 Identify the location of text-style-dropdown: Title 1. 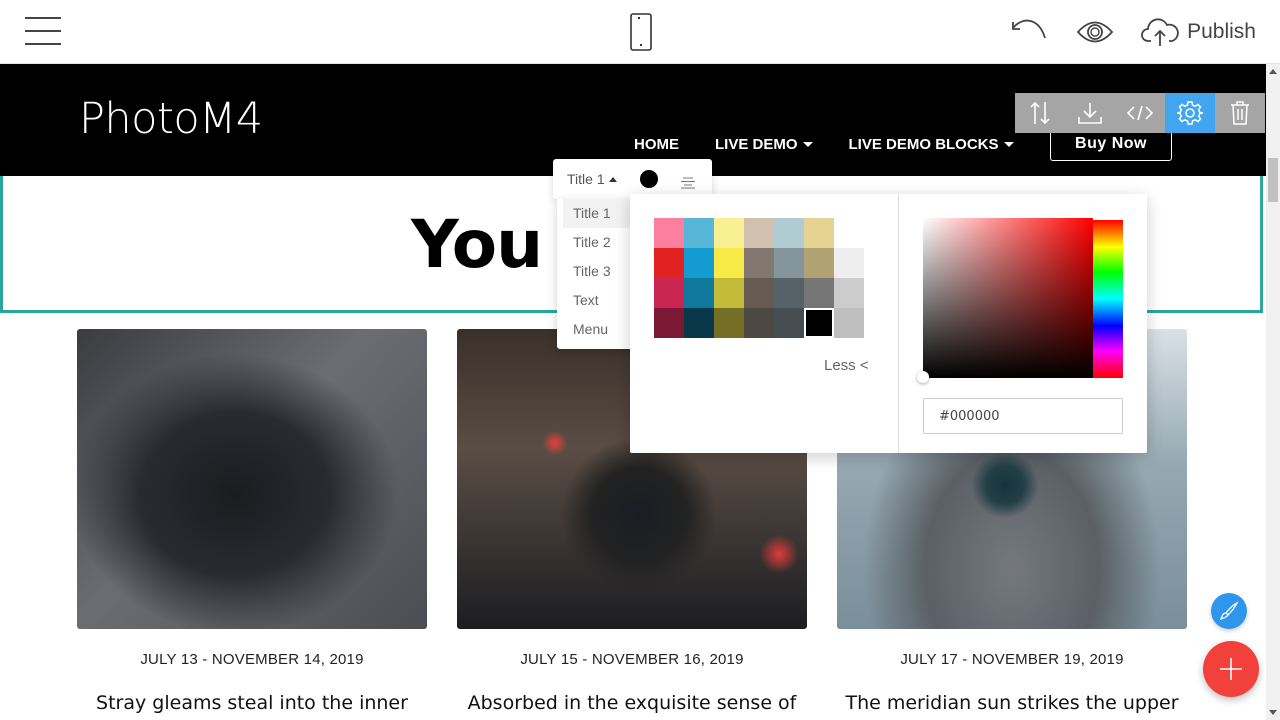
(592, 179).